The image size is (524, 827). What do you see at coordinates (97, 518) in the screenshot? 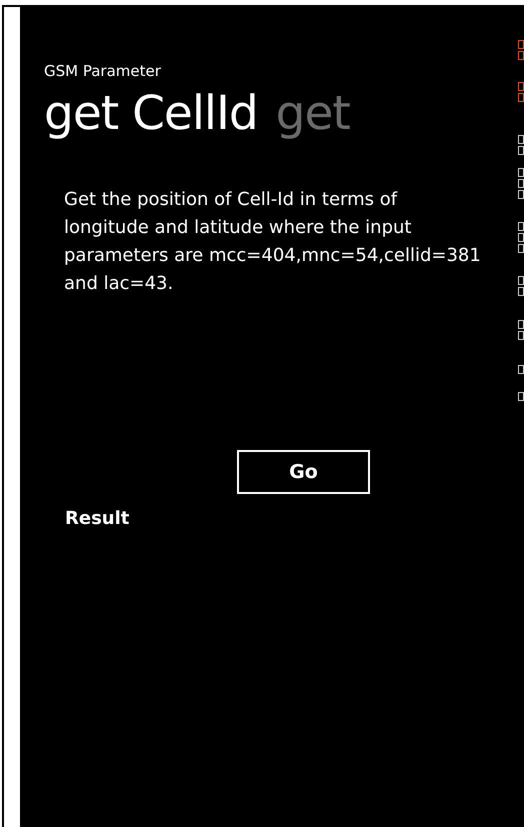
I see `result-label: Result` at bounding box center [97, 518].